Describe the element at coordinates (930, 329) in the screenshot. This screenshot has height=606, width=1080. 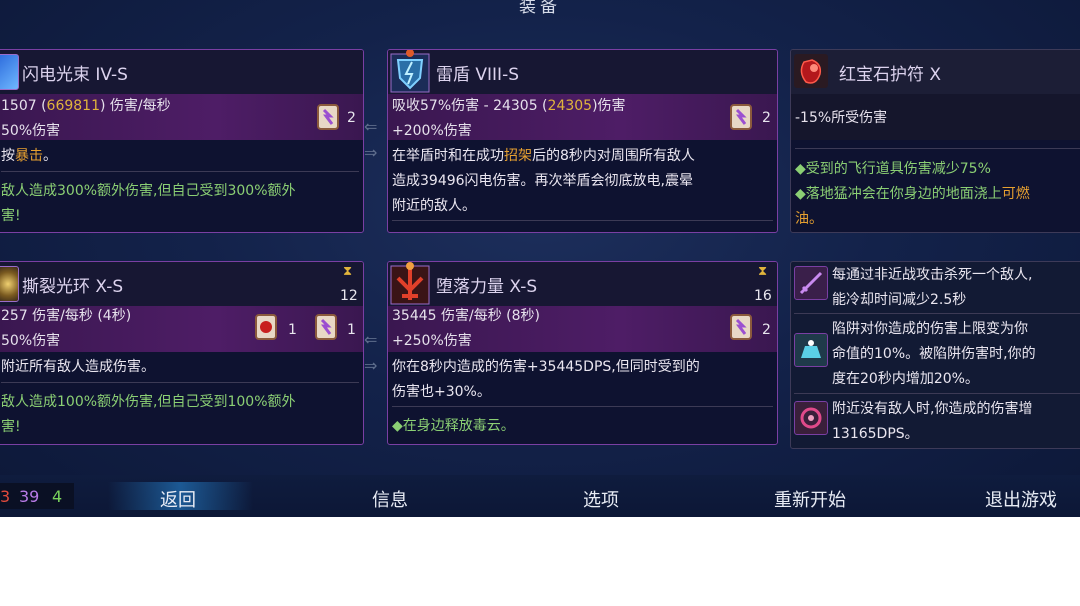
I see `mutation-text: 陷阱对你造成的伤害上限变为你` at that location.